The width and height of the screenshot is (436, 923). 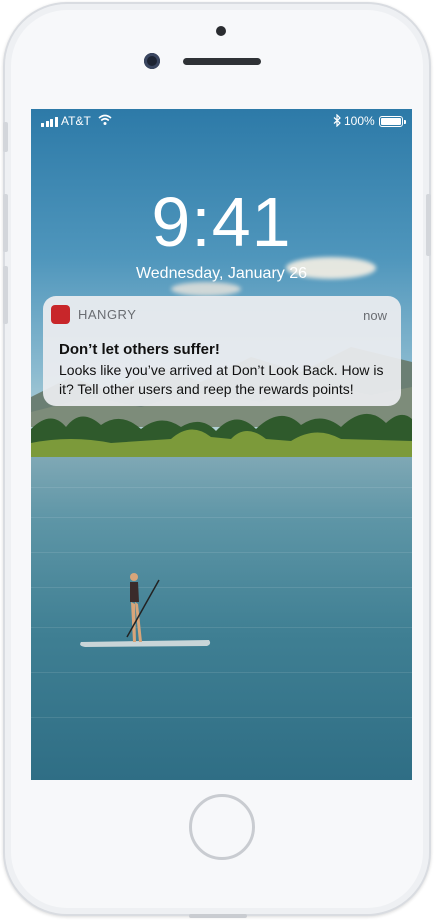 What do you see at coordinates (139, 349) in the screenshot?
I see `notification-title: Don’t let others suffer!` at bounding box center [139, 349].